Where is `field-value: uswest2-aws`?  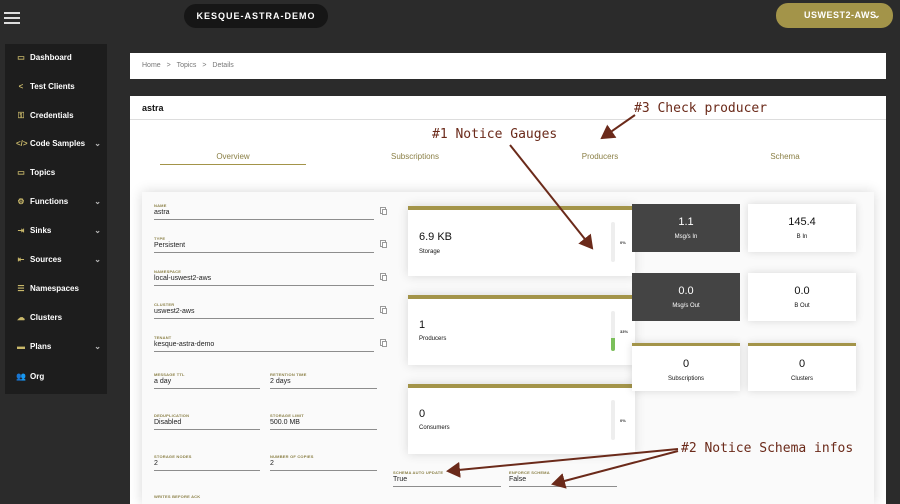
field-value: uswest2-aws is located at coordinates (174, 311).